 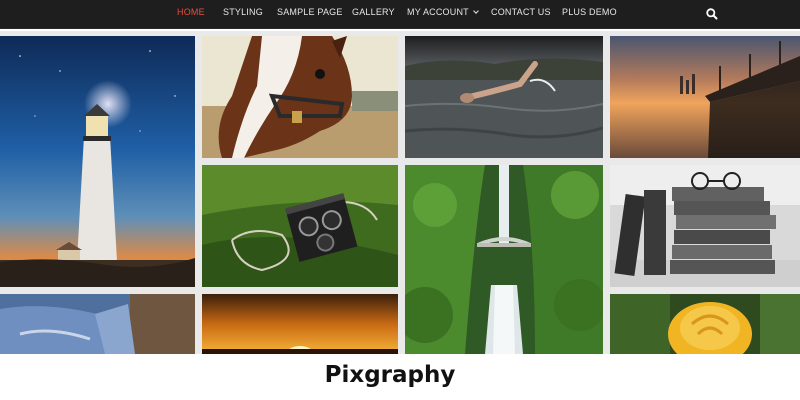 What do you see at coordinates (390, 375) in the screenshot?
I see `theme-name-caption: Pixgraphy` at bounding box center [390, 375].